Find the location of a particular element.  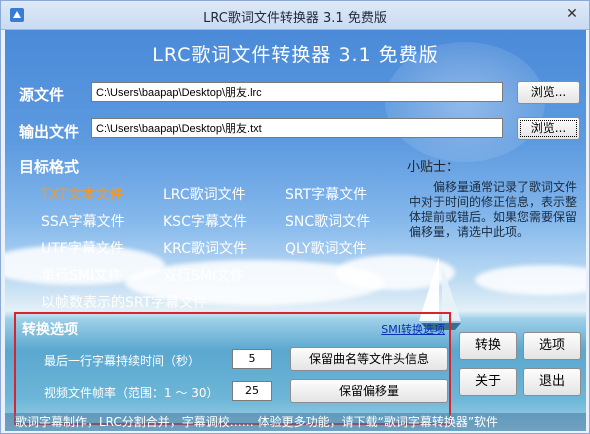

tips-title: 小贴士： is located at coordinates (433, 167).